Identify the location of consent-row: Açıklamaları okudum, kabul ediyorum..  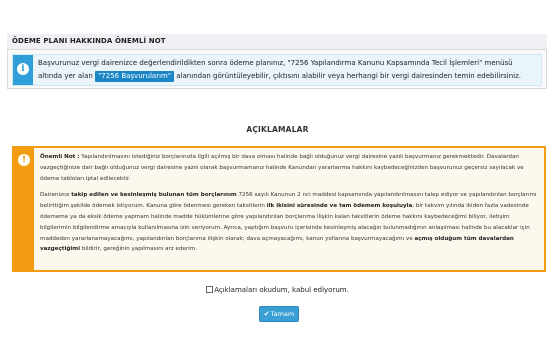
(277, 290).